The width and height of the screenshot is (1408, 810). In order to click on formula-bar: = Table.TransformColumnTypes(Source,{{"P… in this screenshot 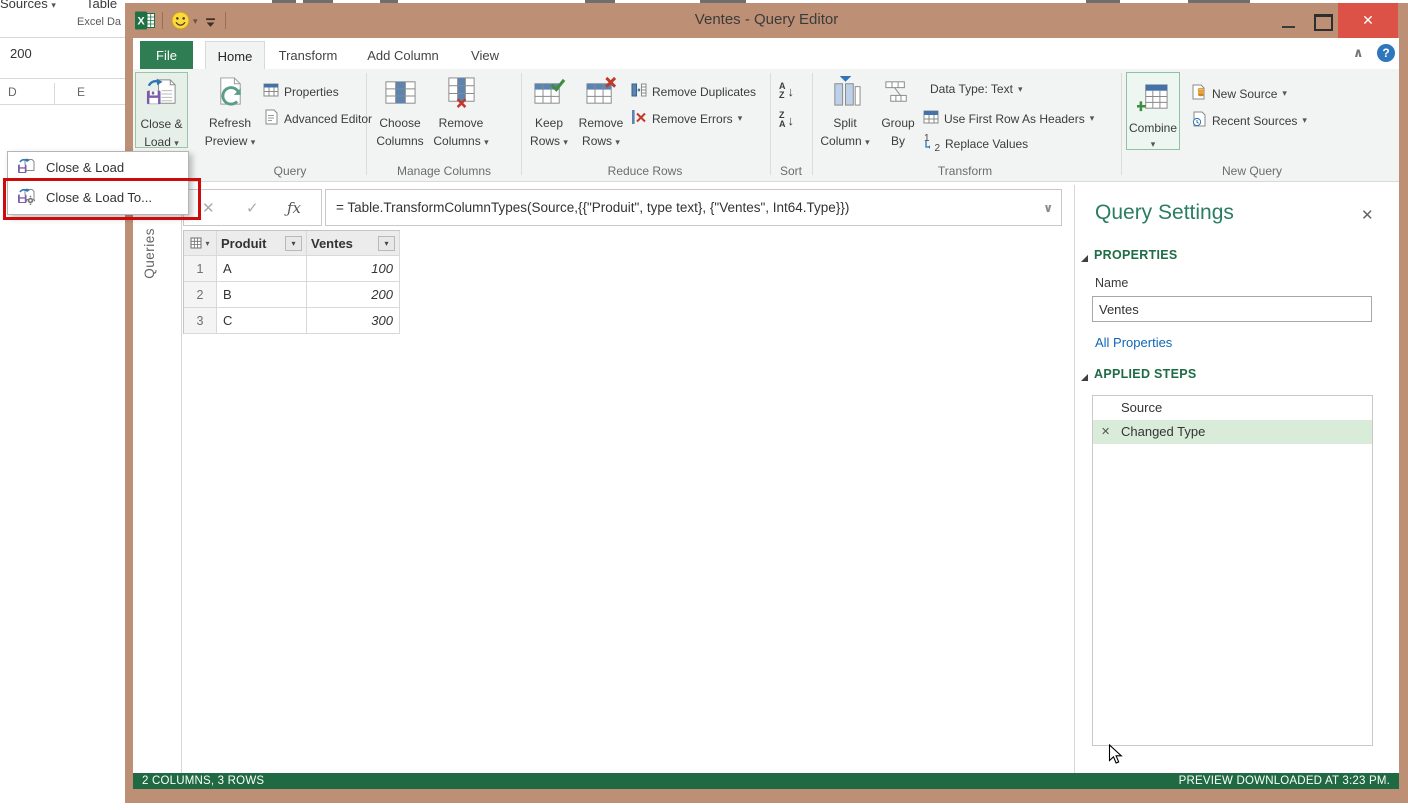, I will do `click(693, 207)`.